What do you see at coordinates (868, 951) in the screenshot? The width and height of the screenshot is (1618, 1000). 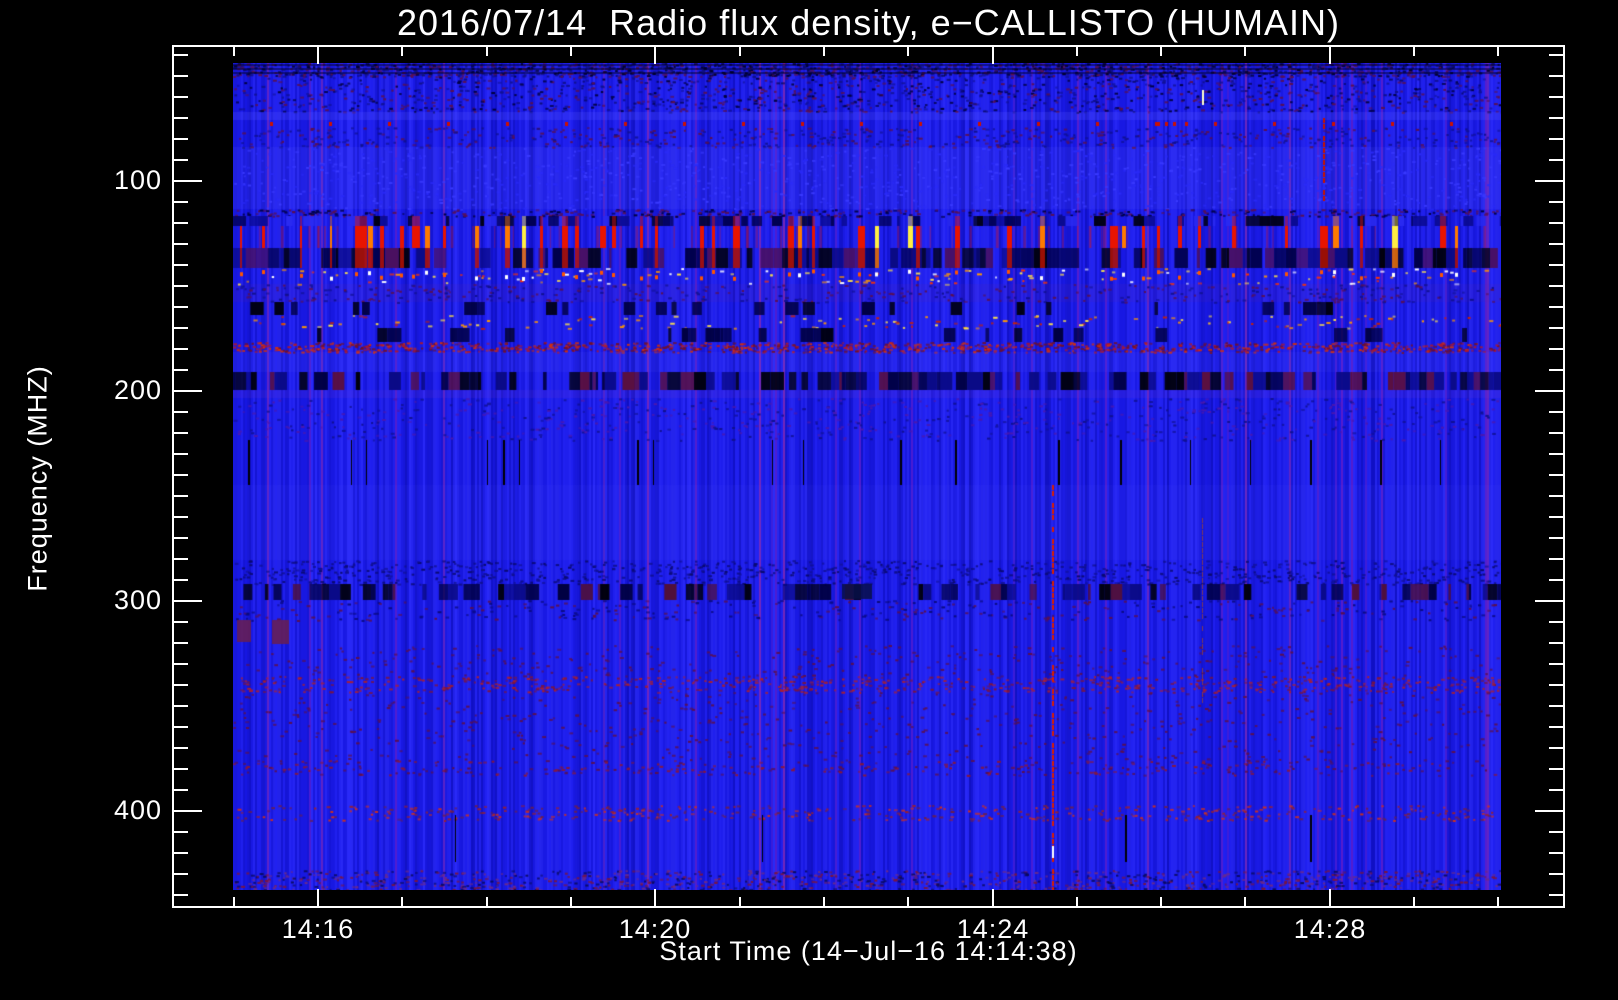 I see `x-axis-title: Start Time (14−Jul−16 14:14:38)` at bounding box center [868, 951].